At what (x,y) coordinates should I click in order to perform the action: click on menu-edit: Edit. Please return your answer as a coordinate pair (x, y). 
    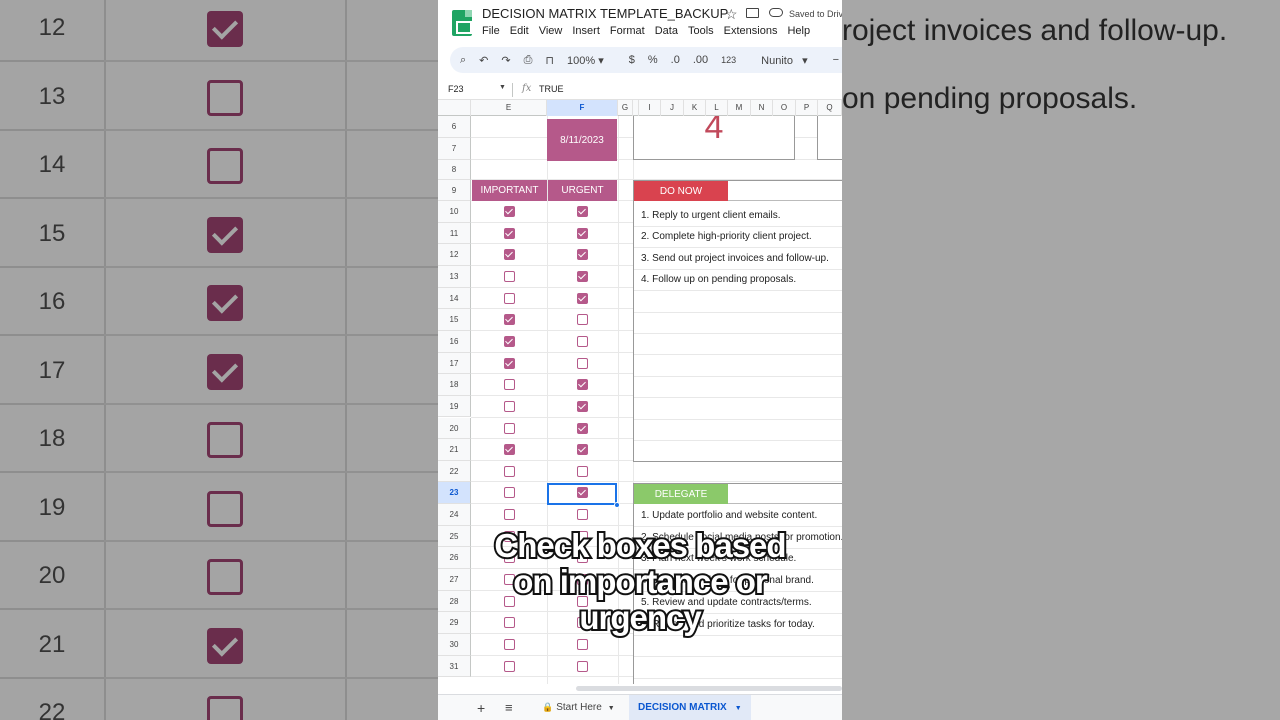
    Looking at the image, I should click on (519, 31).